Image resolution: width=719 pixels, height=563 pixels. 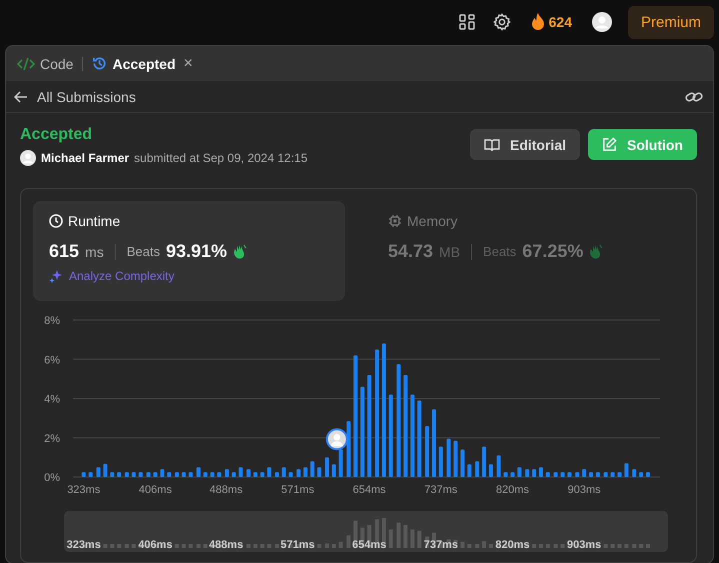 I want to click on x-axis-label: 820ms, so click(x=513, y=490).